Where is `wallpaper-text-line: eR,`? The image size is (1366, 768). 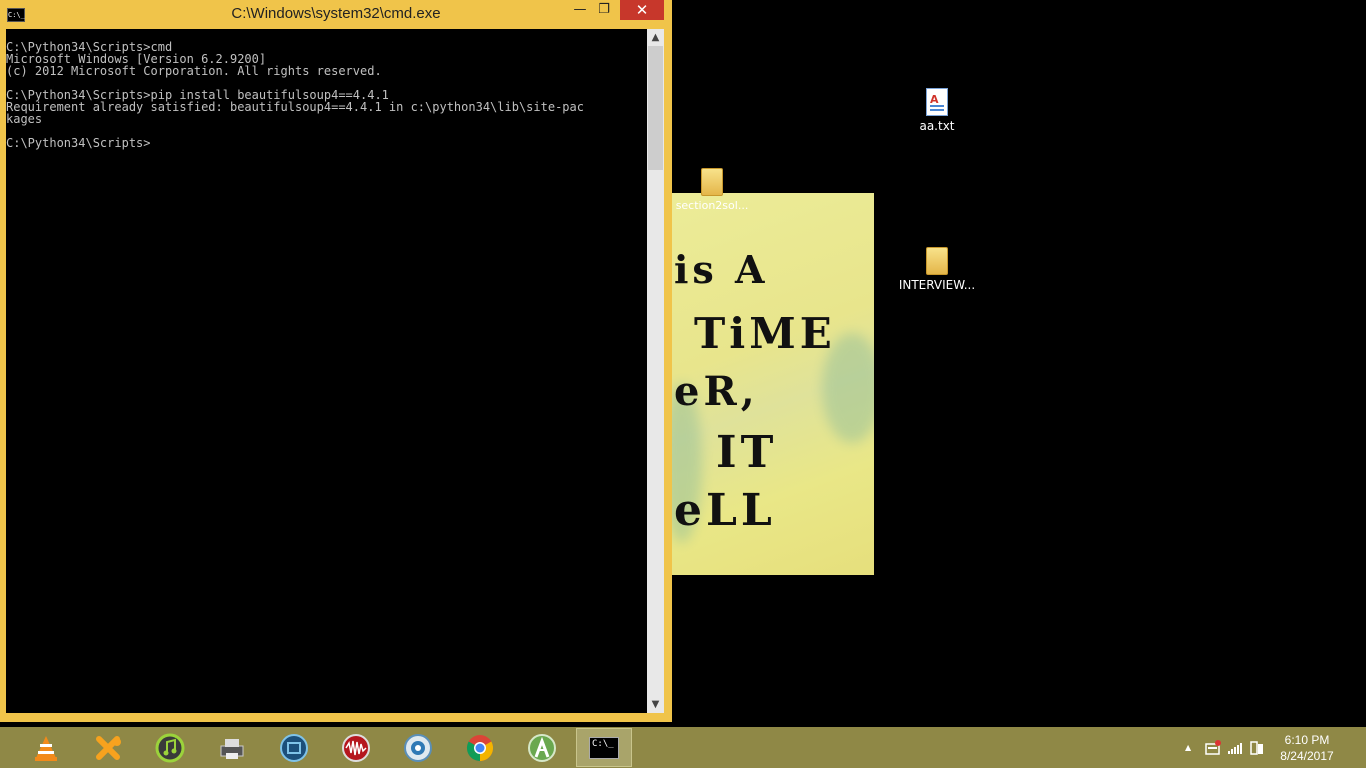
wallpaper-text-line: eR, is located at coordinates (716, 391).